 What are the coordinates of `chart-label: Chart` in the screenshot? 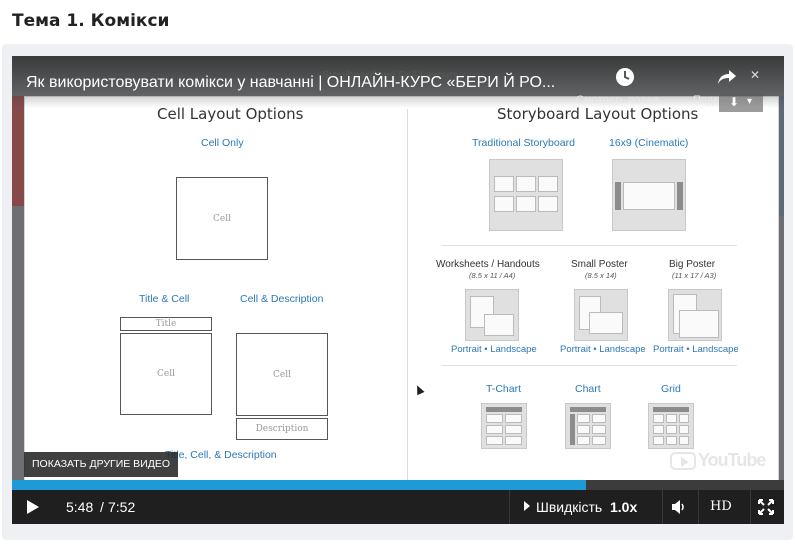 It's located at (588, 389).